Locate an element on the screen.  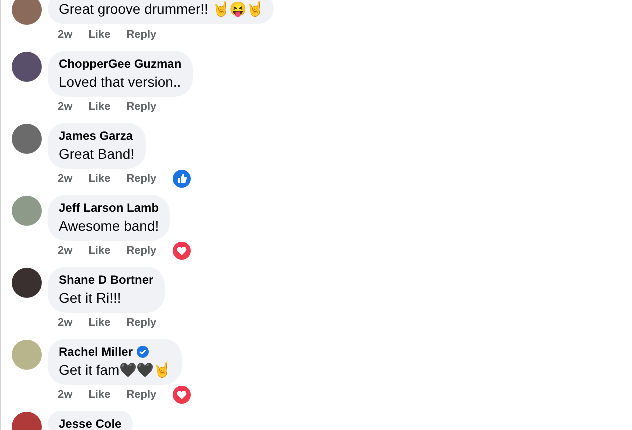
comment-text: Get it fam🖤🖤🤘 is located at coordinates (115, 370).